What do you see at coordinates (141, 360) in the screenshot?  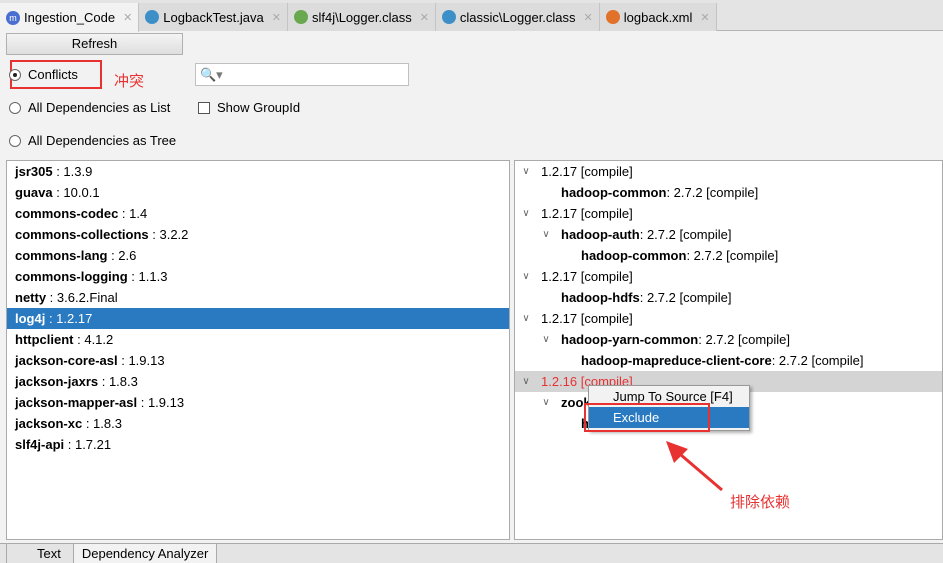 I see `artifact-version: : 1.9.13` at bounding box center [141, 360].